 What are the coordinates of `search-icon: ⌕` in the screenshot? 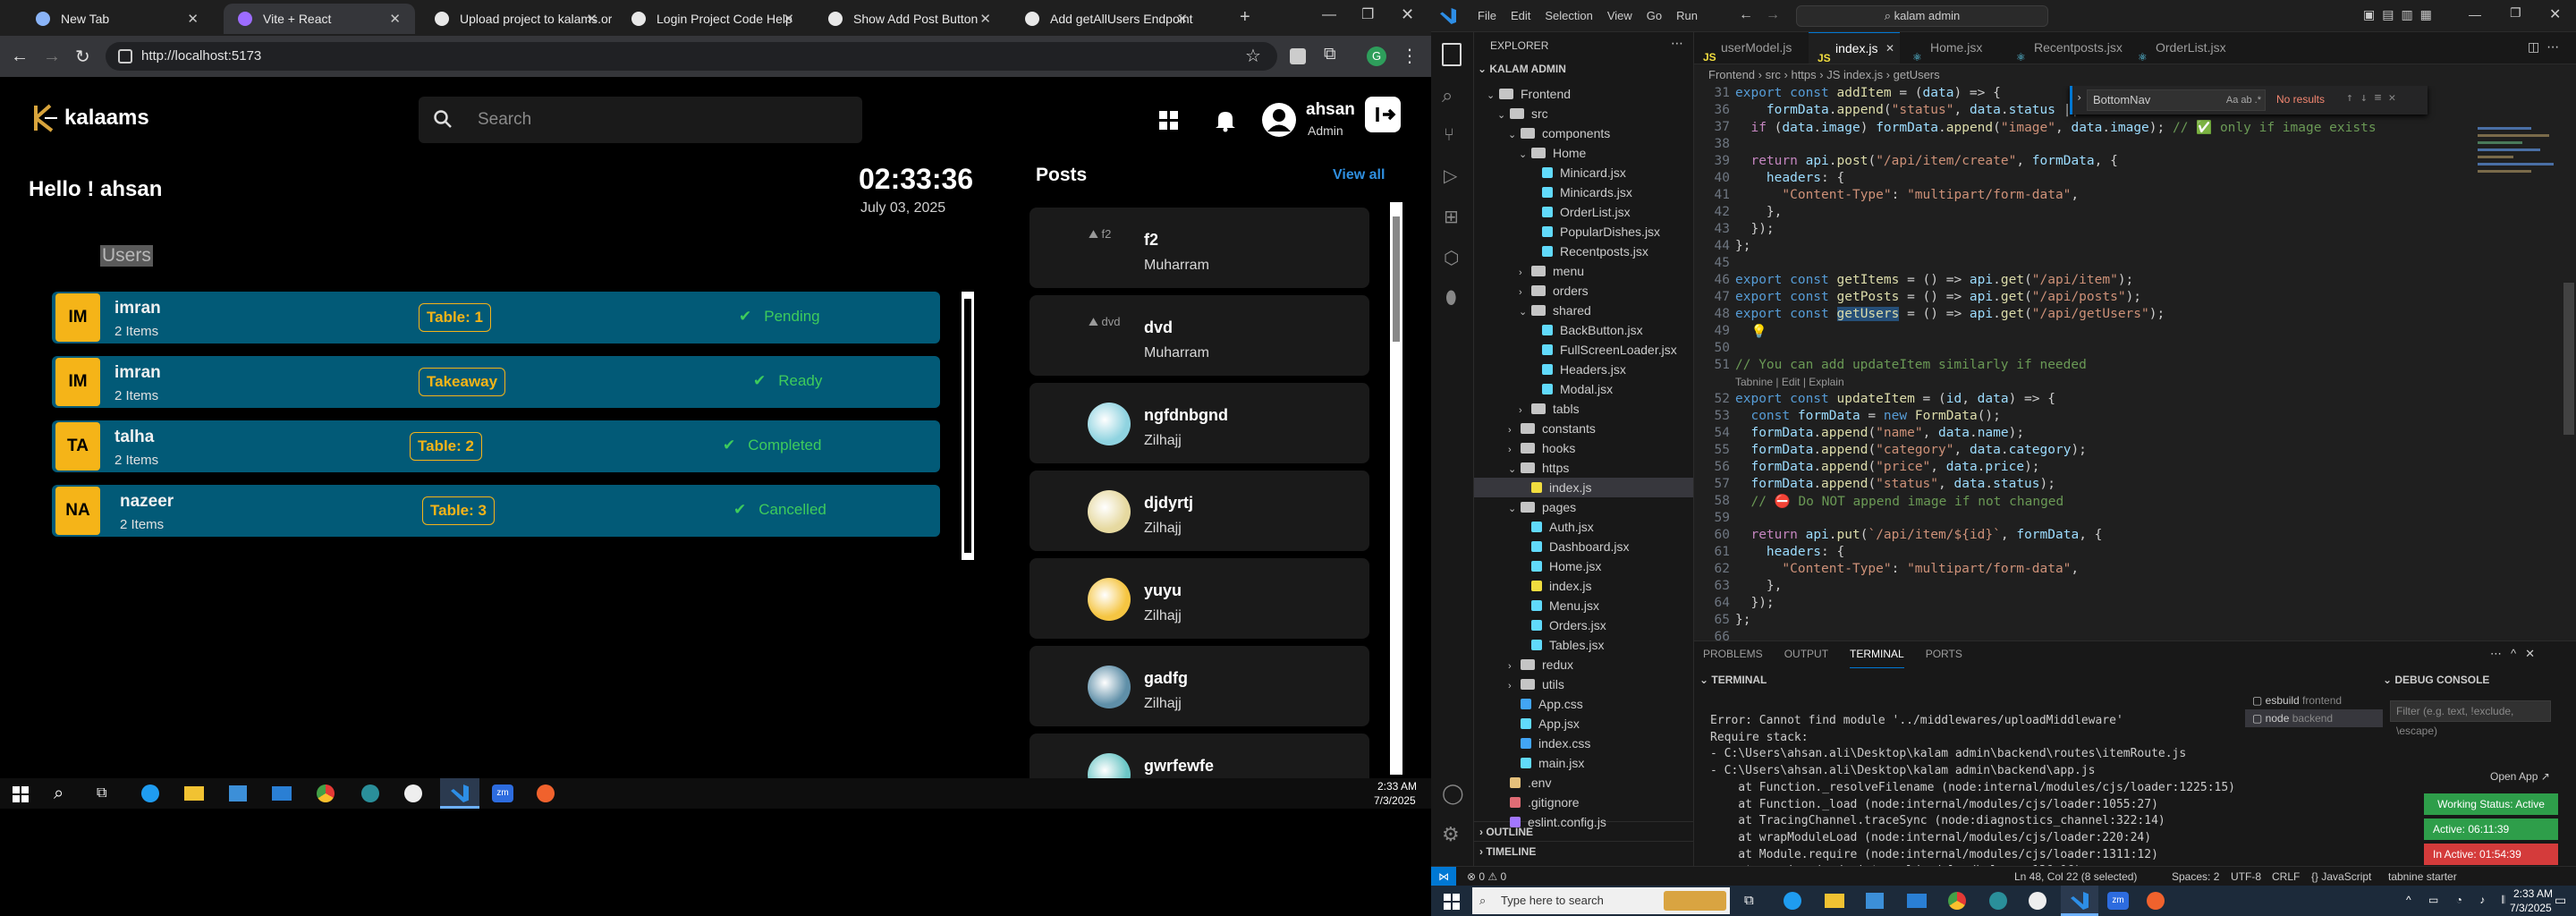 It's located at (1447, 95).